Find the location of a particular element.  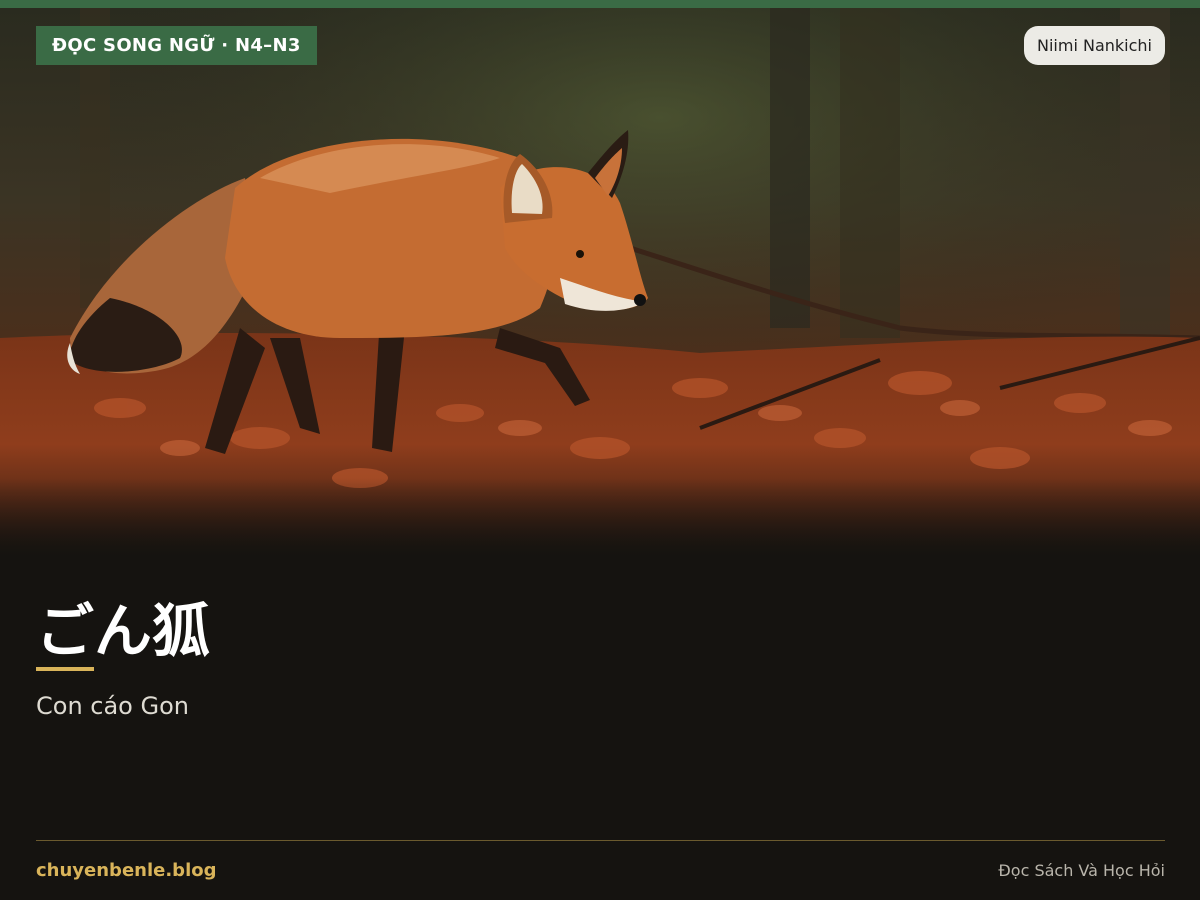

story-title-vietnamese: Con cáo Gon is located at coordinates (112, 706).